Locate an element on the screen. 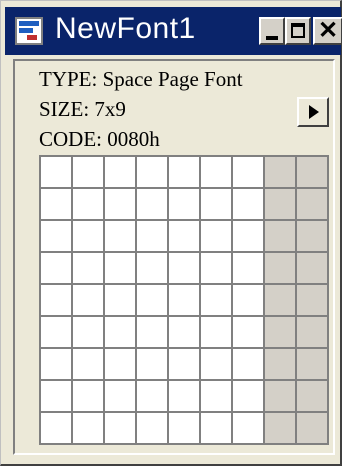 The height and width of the screenshot is (466, 342). maximize-button is located at coordinates (298, 31).